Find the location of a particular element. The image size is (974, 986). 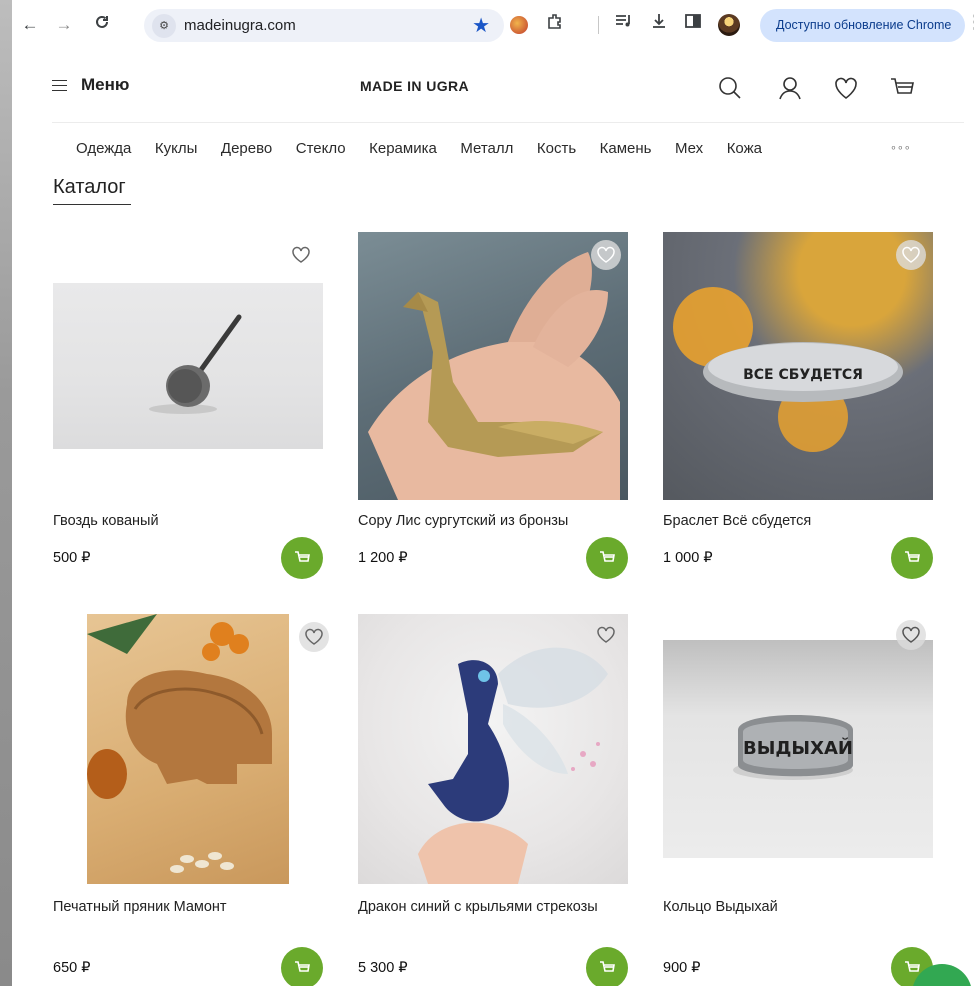

product-photo: ВСЕ СБУДЕТСЯ is located at coordinates (798, 366).